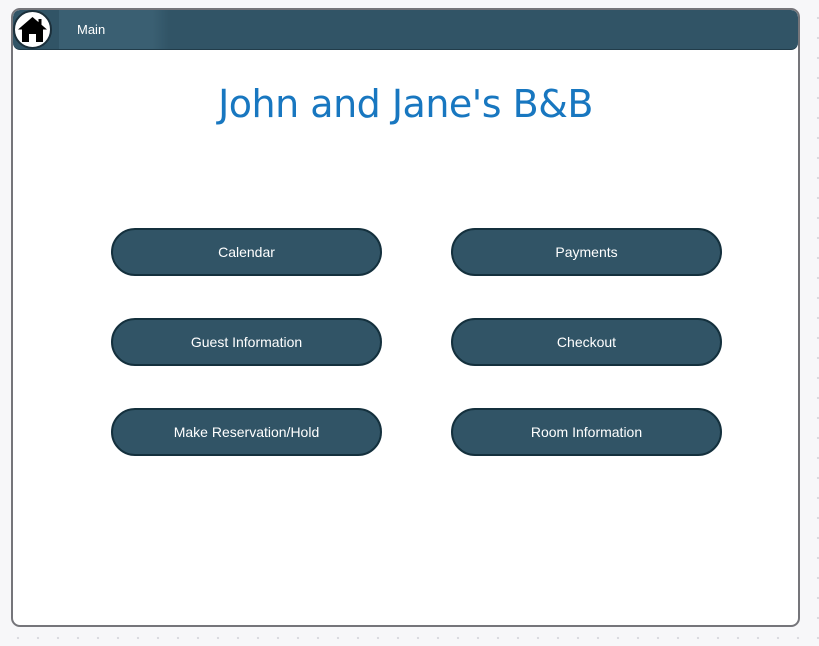 The width and height of the screenshot is (819, 646). What do you see at coordinates (586, 432) in the screenshot?
I see `room-information-button: Room Information` at bounding box center [586, 432].